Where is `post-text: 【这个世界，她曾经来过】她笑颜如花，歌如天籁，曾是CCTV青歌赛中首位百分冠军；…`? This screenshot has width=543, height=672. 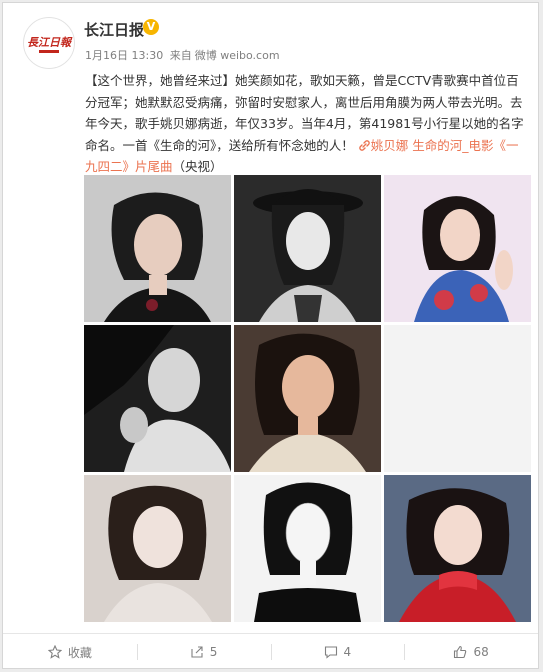 post-text: 【这个世界，她曾经来过】她笑颜如花，歌如天籁，曾是CCTV青歌赛中首位百分冠军；… is located at coordinates (305, 124).